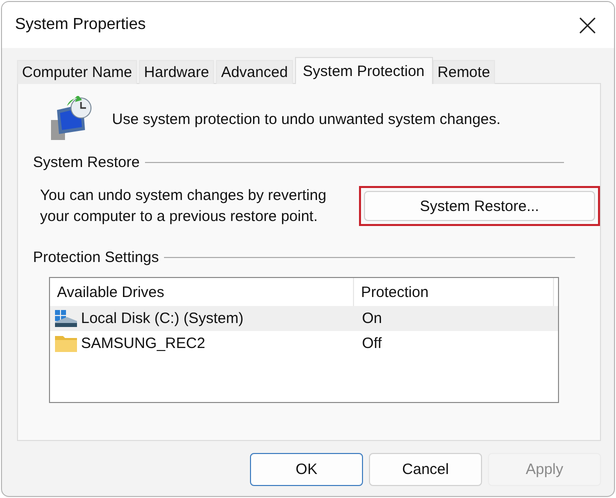 This screenshot has height=498, width=616. Describe the element at coordinates (425, 469) in the screenshot. I see `dialog-button: Cancel` at that location.